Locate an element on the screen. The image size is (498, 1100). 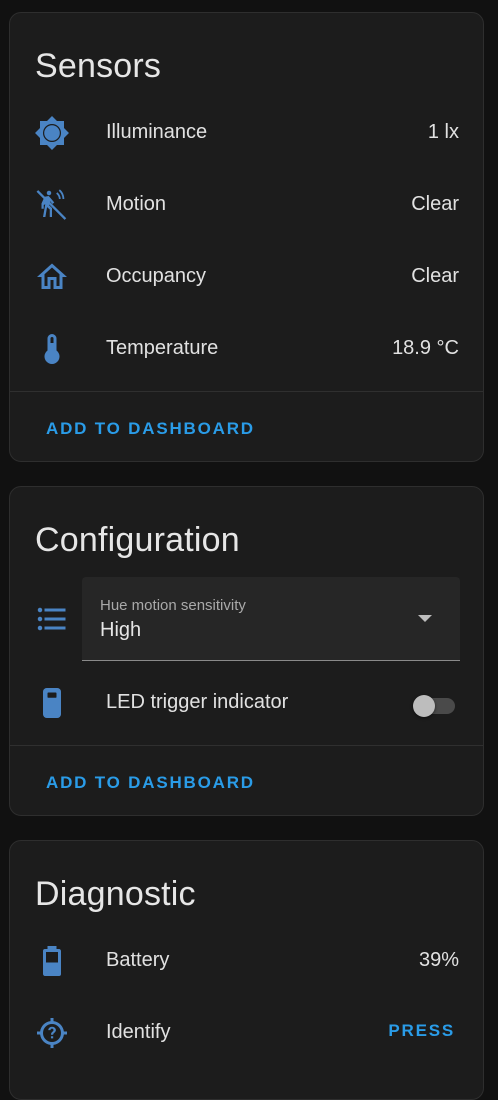
select-value: High is located at coordinates (121, 630).